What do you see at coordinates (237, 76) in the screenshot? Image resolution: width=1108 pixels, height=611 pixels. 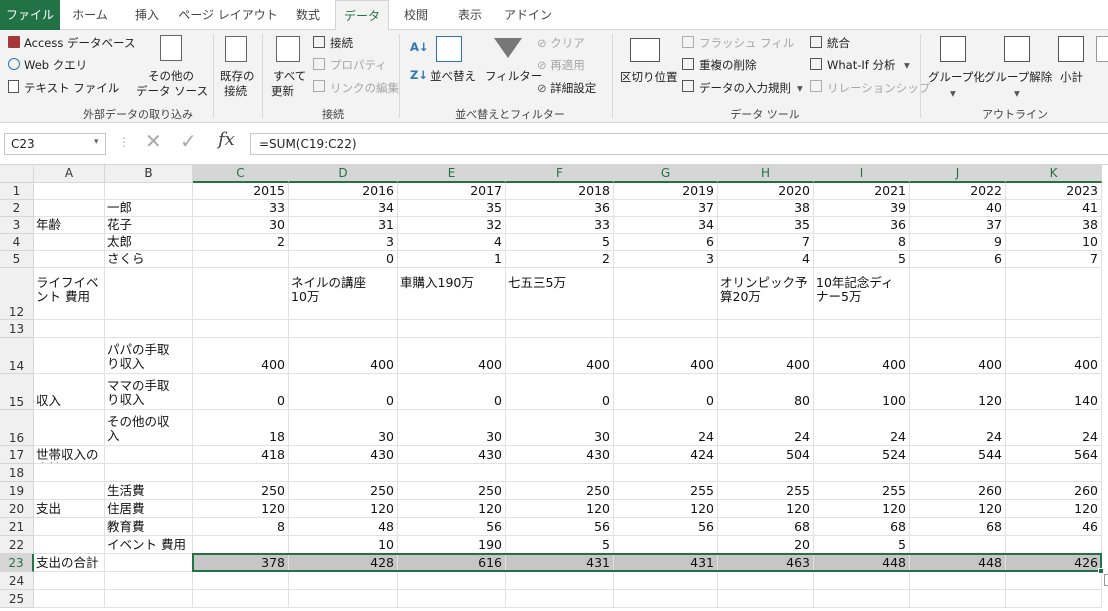 I see `existing-connections-label-1: 既存の` at bounding box center [237, 76].